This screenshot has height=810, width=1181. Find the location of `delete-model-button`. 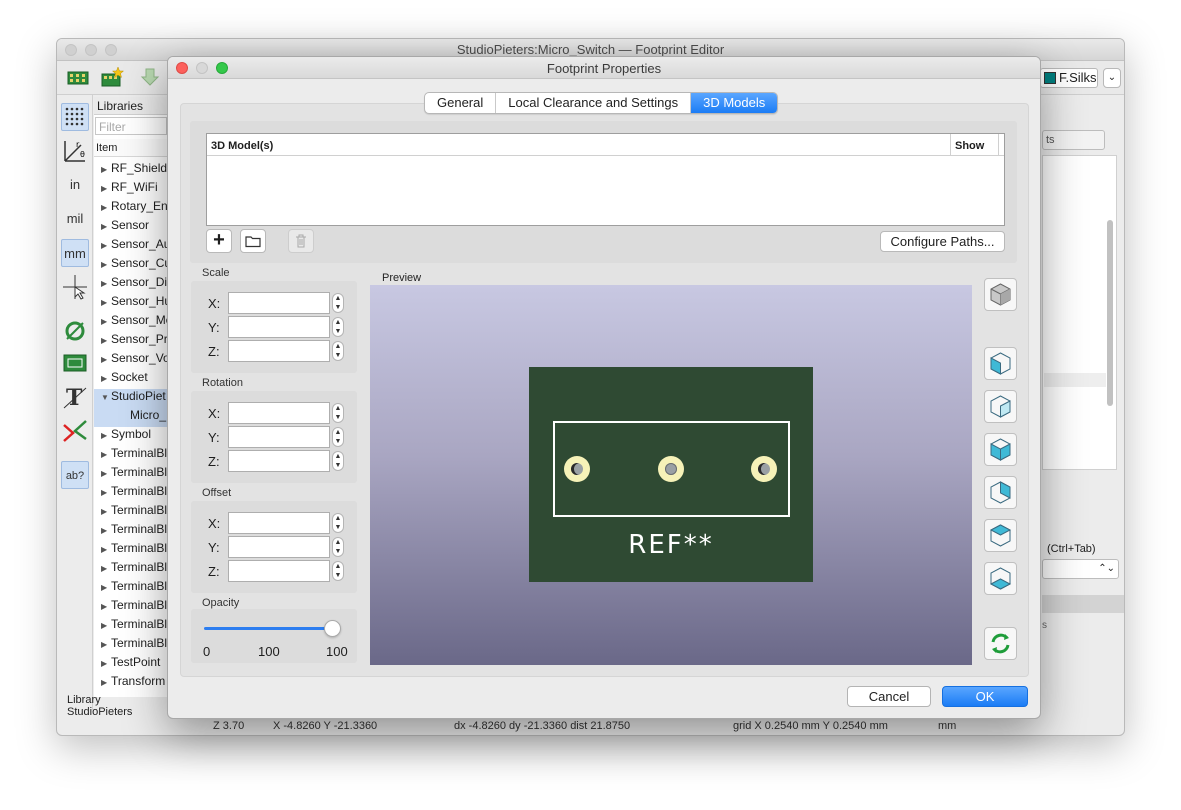

delete-model-button is located at coordinates (301, 241).